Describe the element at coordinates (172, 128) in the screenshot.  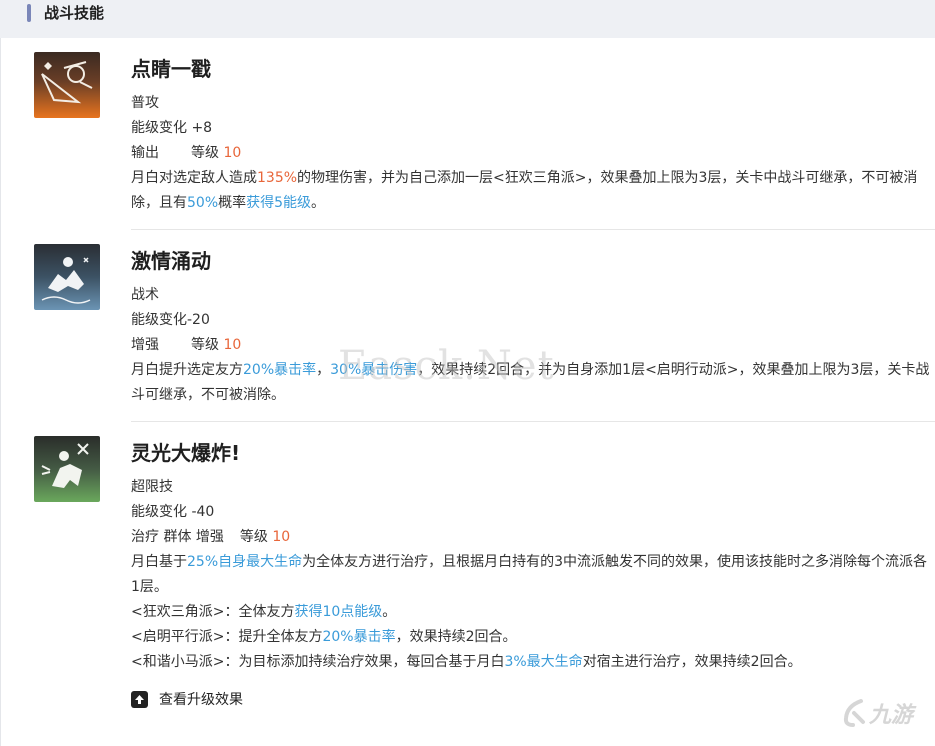
I see `skill-energy: 能级变化 +8` at that location.